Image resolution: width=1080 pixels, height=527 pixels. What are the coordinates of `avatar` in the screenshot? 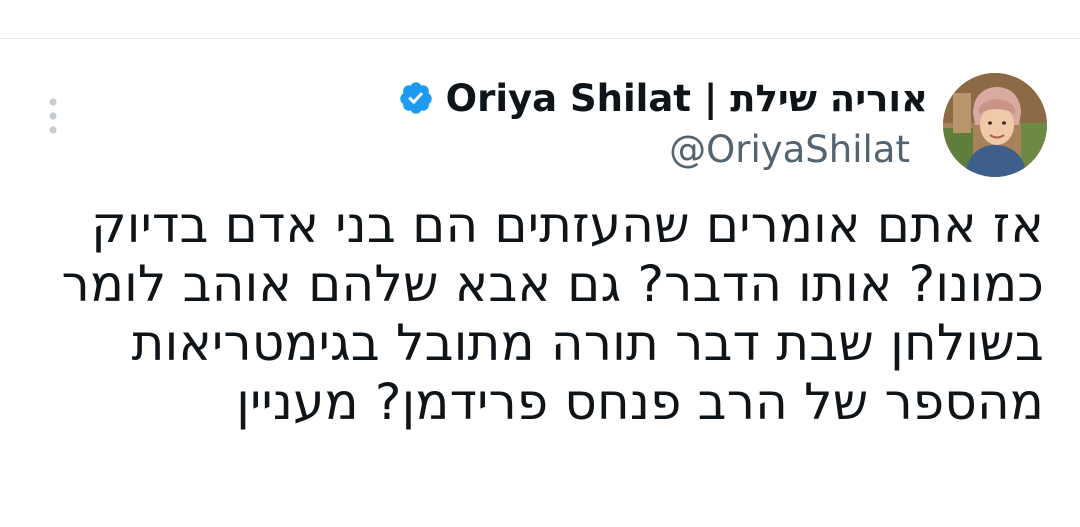 It's located at (995, 125).